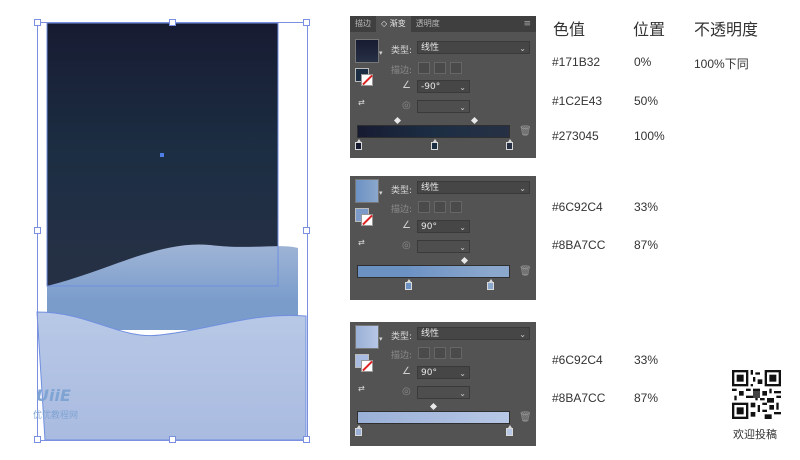 This screenshot has height=460, width=800. What do you see at coordinates (306, 439) in the screenshot?
I see `resize-handle-bottom-right` at bounding box center [306, 439].